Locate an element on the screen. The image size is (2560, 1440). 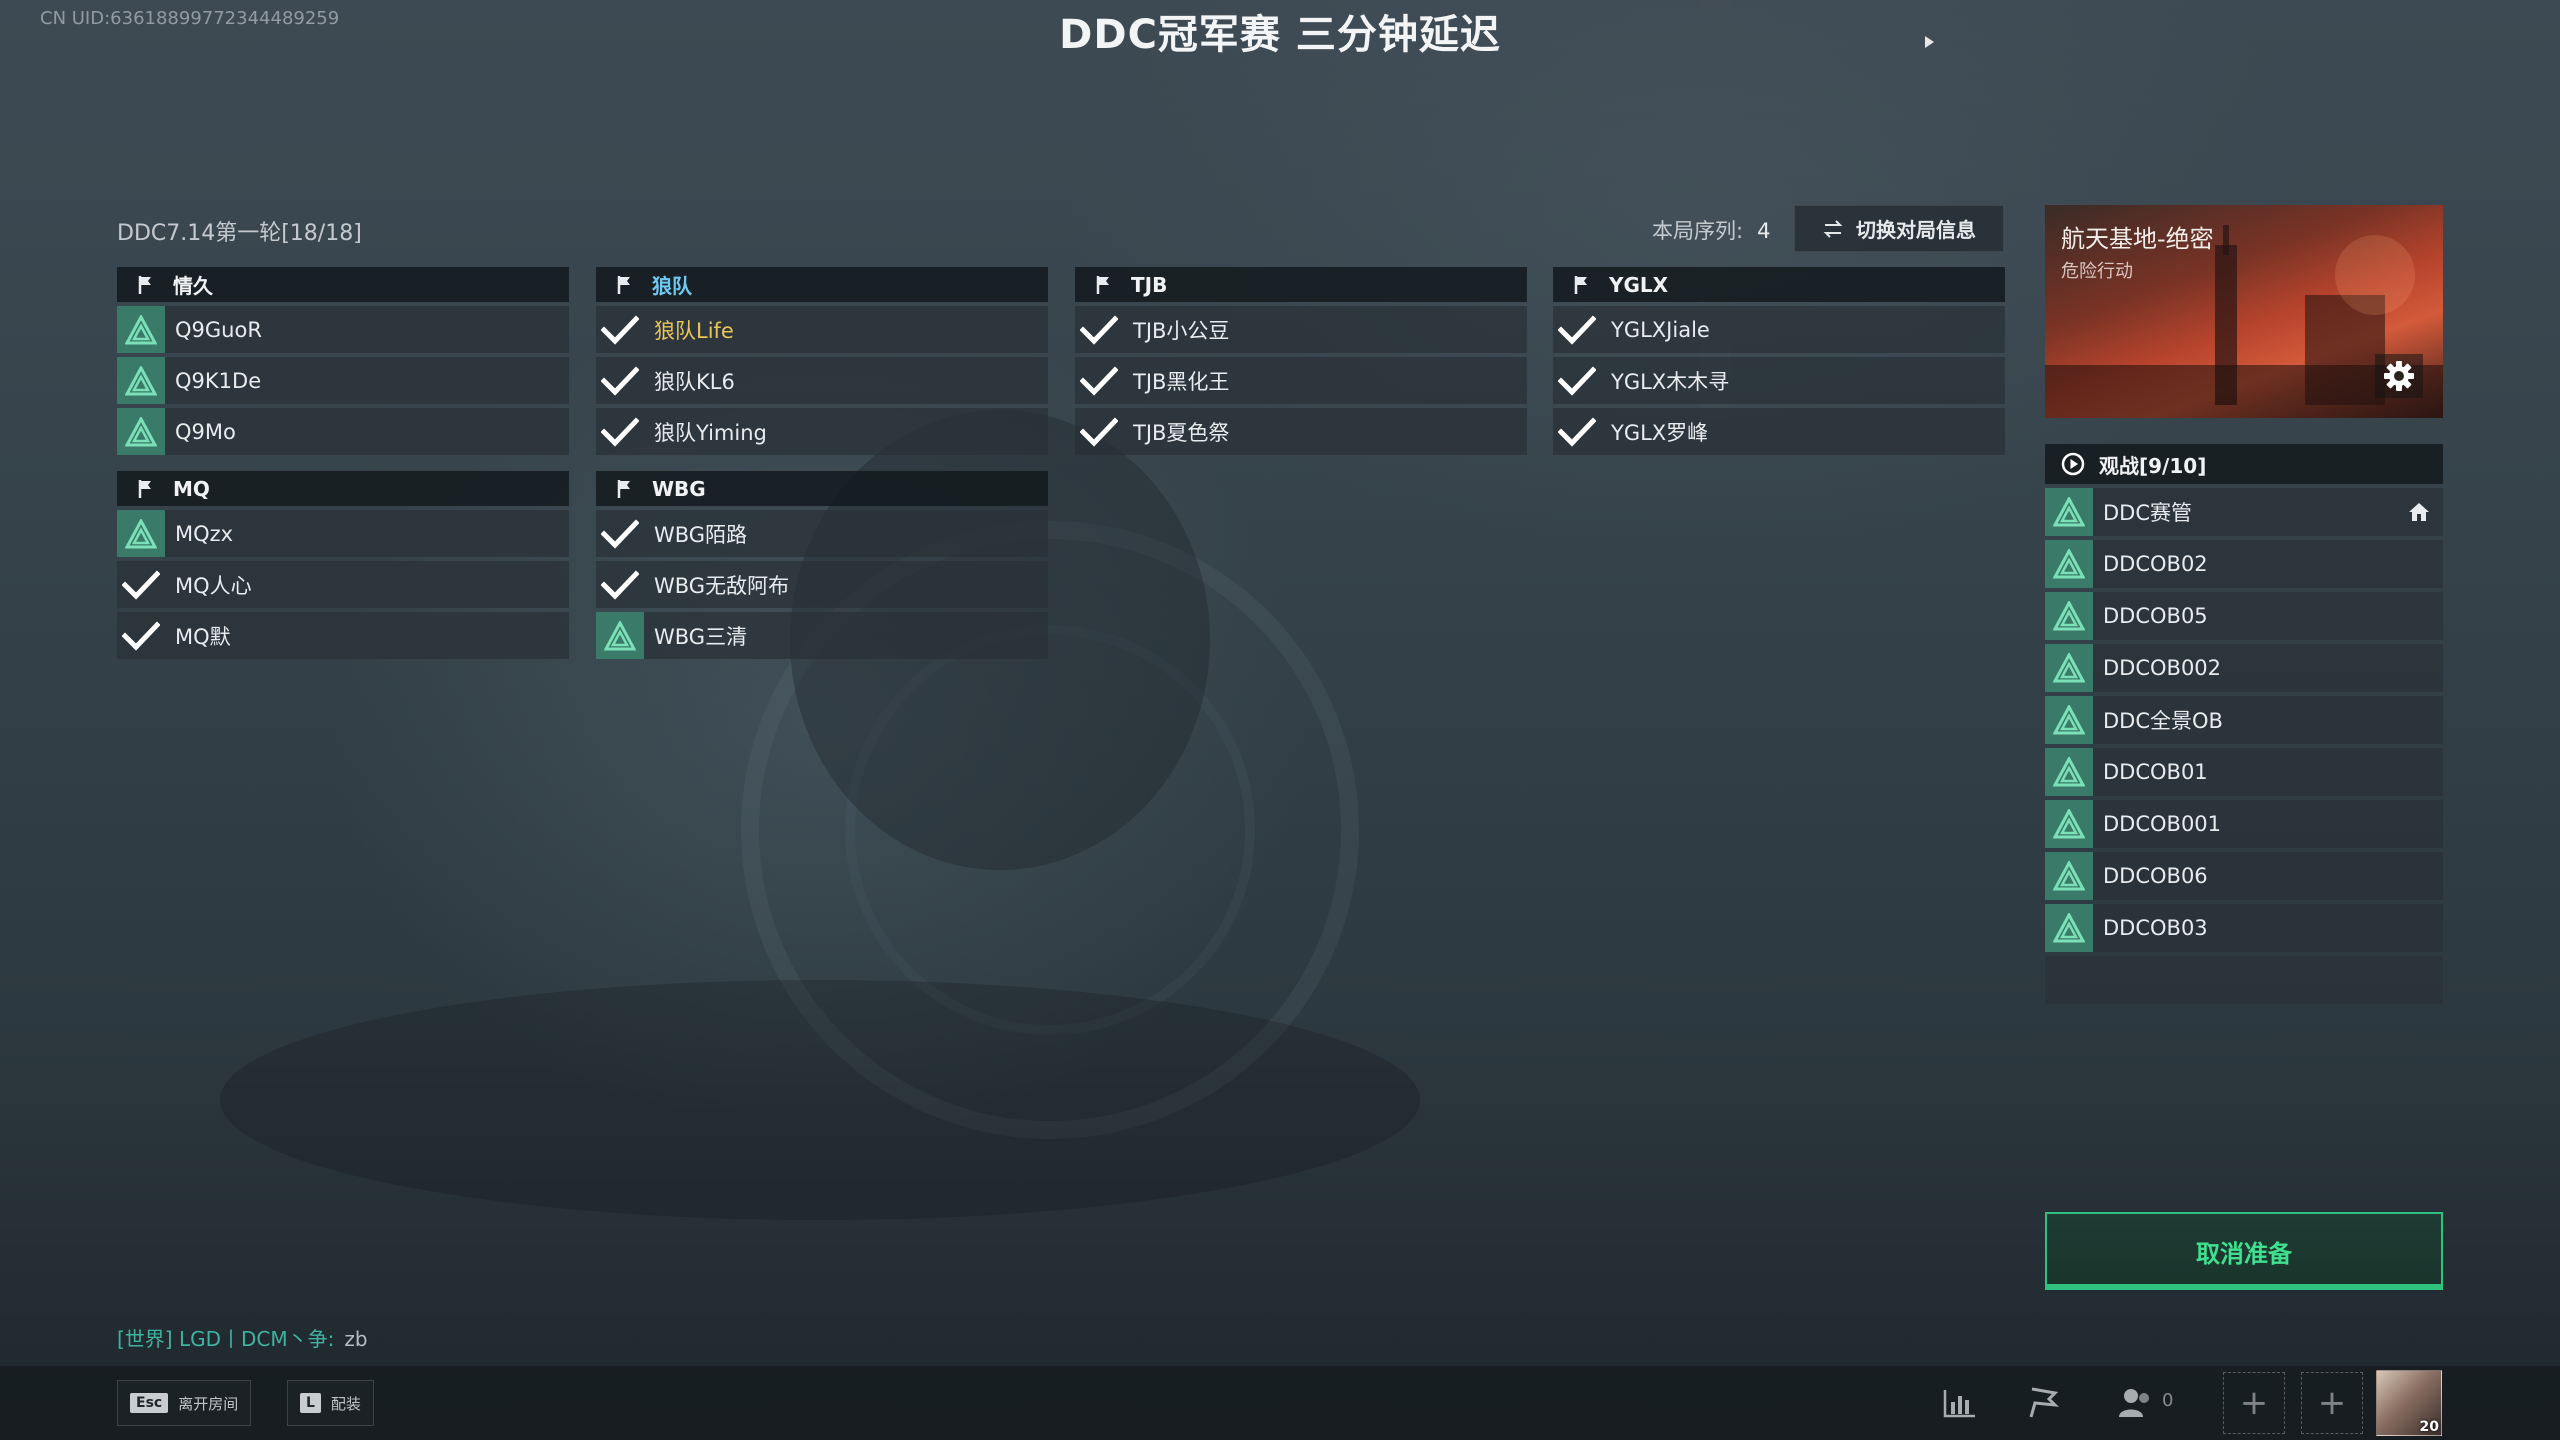
spectator-name: DDCOB001 is located at coordinates (2162, 824).